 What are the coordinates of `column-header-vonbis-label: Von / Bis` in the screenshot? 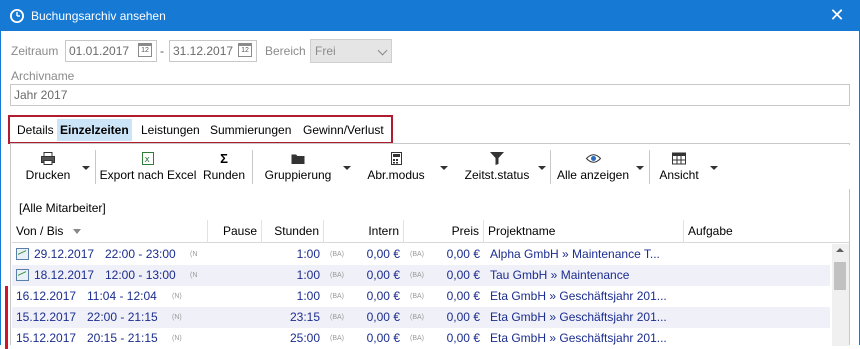 It's located at (40, 231).